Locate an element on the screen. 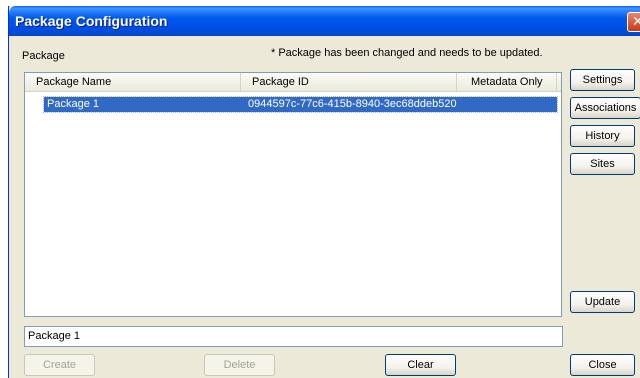  create-button: Create is located at coordinates (59, 365).